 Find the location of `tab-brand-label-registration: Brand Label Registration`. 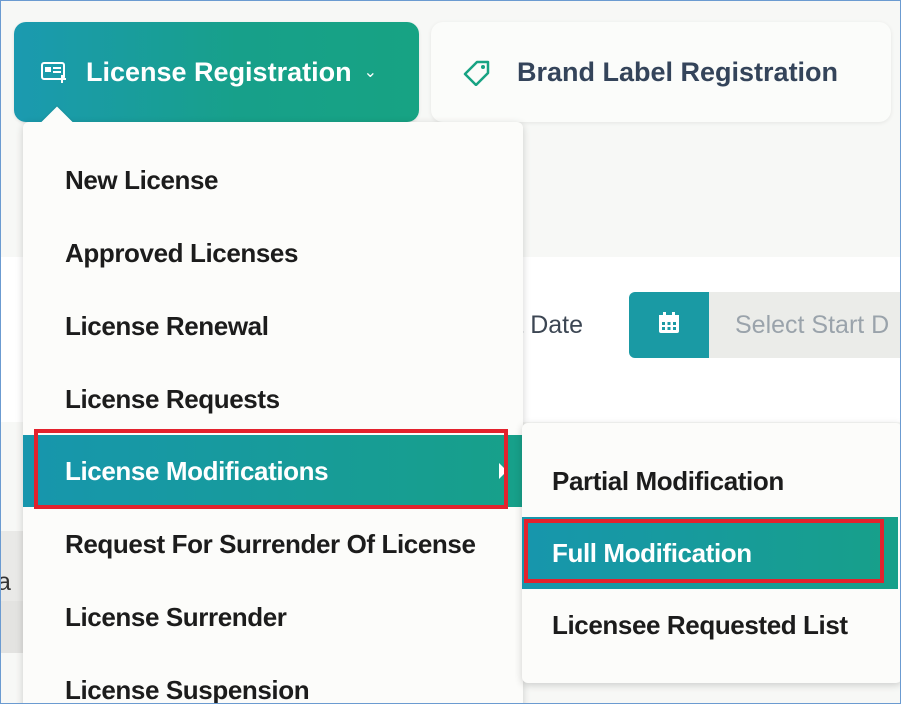

tab-brand-label-registration: Brand Label Registration is located at coordinates (661, 72).